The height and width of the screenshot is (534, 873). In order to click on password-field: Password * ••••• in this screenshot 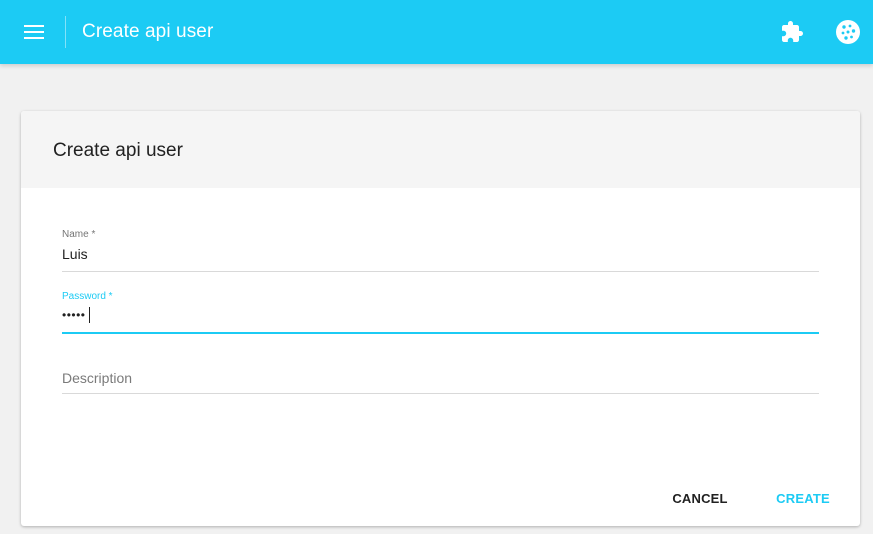, I will do `click(440, 313)`.